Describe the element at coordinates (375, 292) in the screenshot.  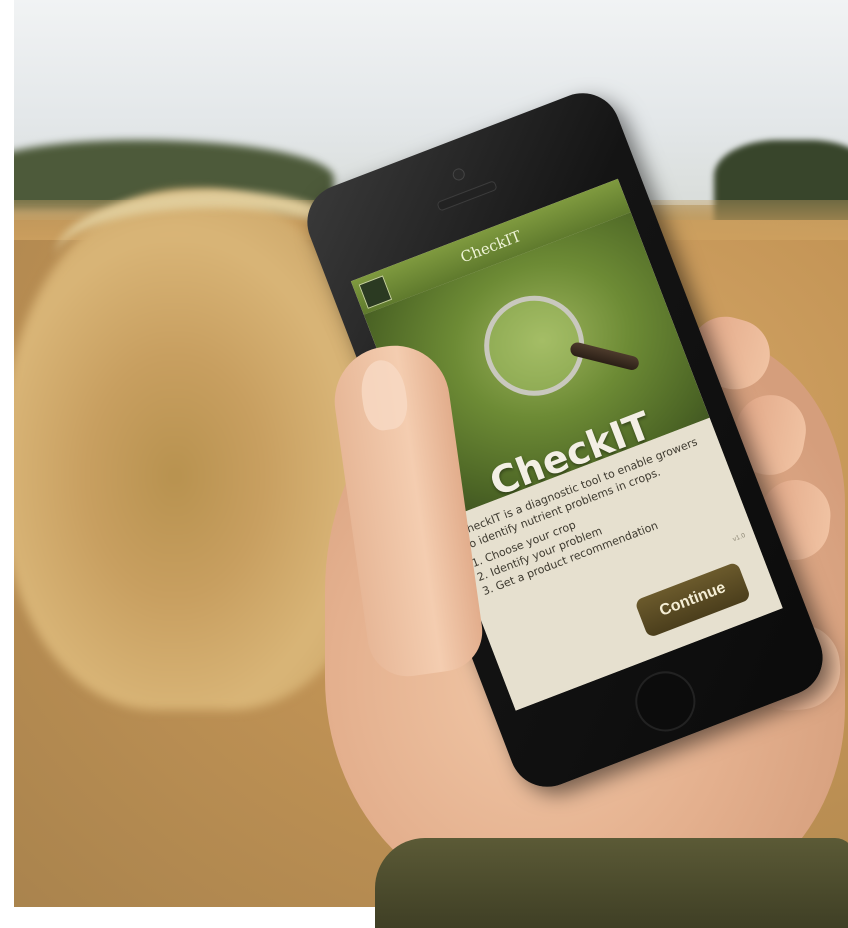
I see `company-logo-icon` at that location.